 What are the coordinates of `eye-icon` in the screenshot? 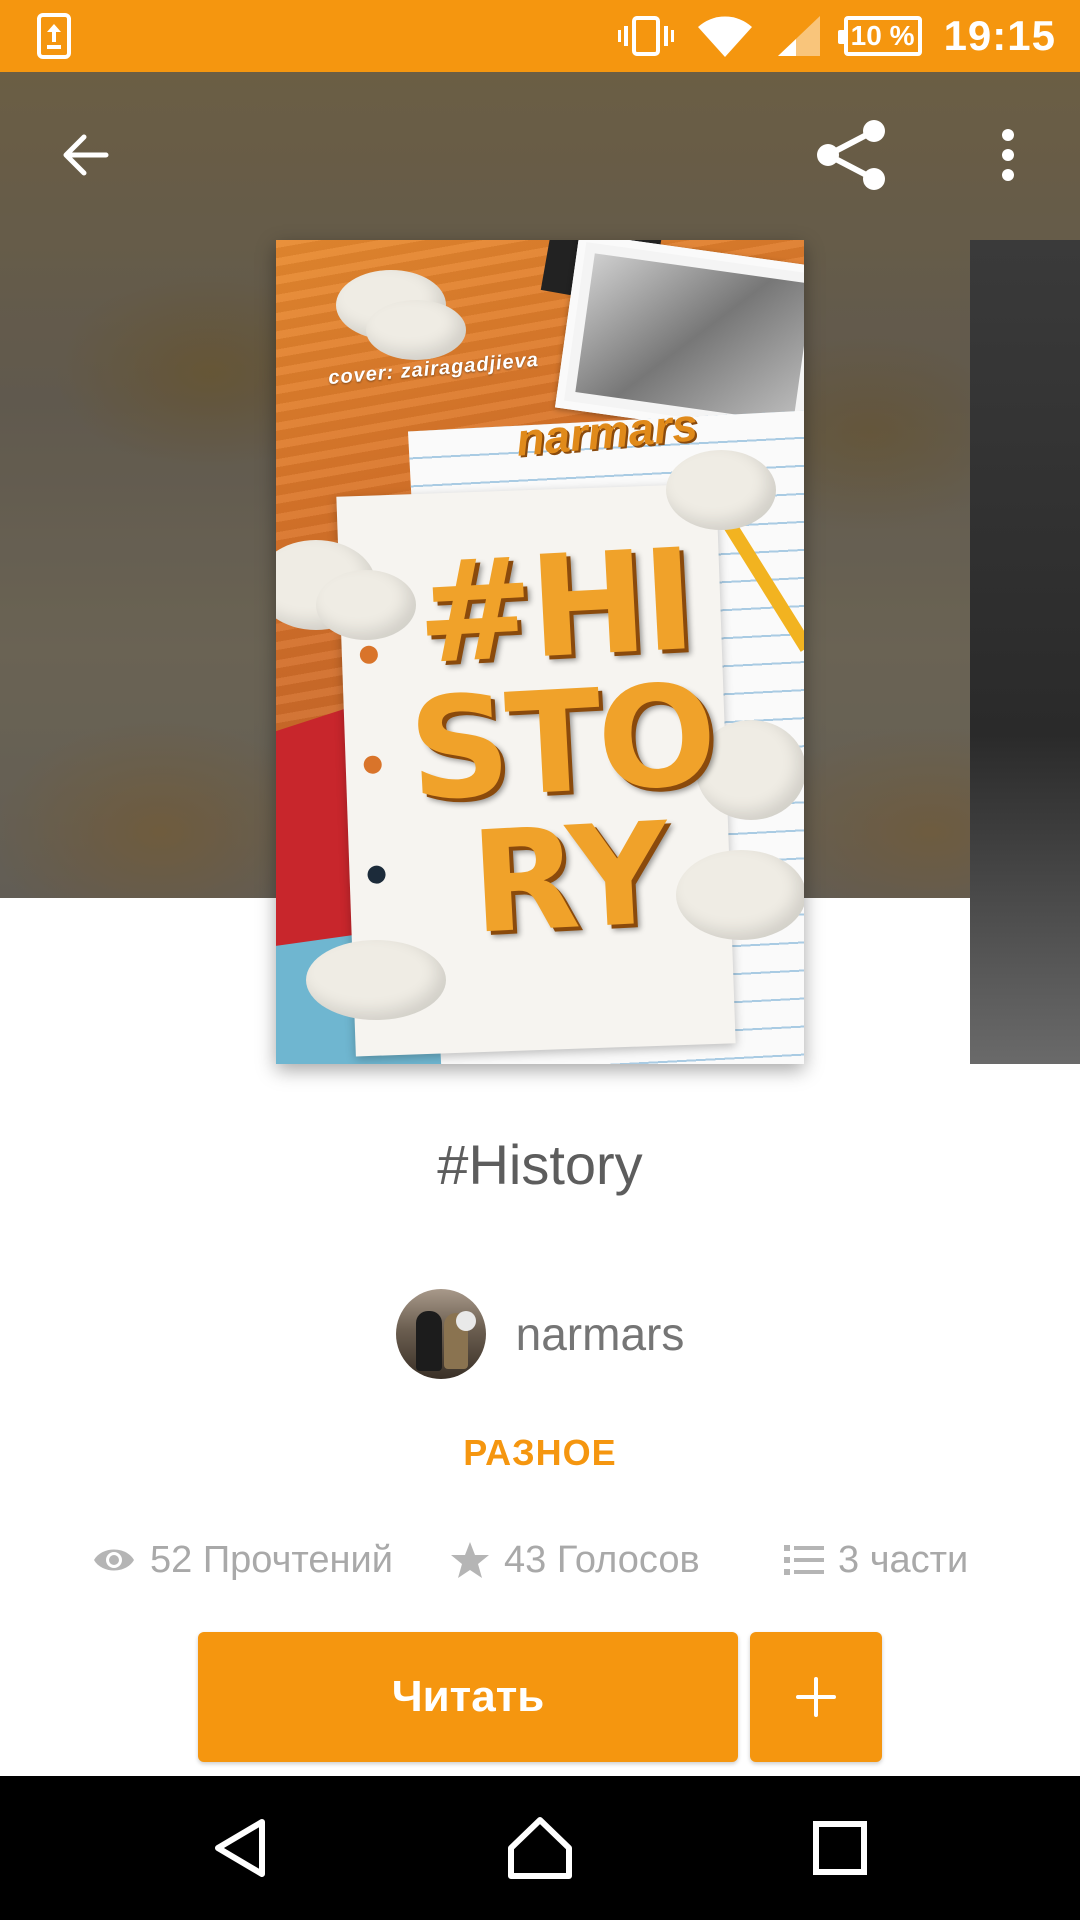 It's located at (114, 1560).